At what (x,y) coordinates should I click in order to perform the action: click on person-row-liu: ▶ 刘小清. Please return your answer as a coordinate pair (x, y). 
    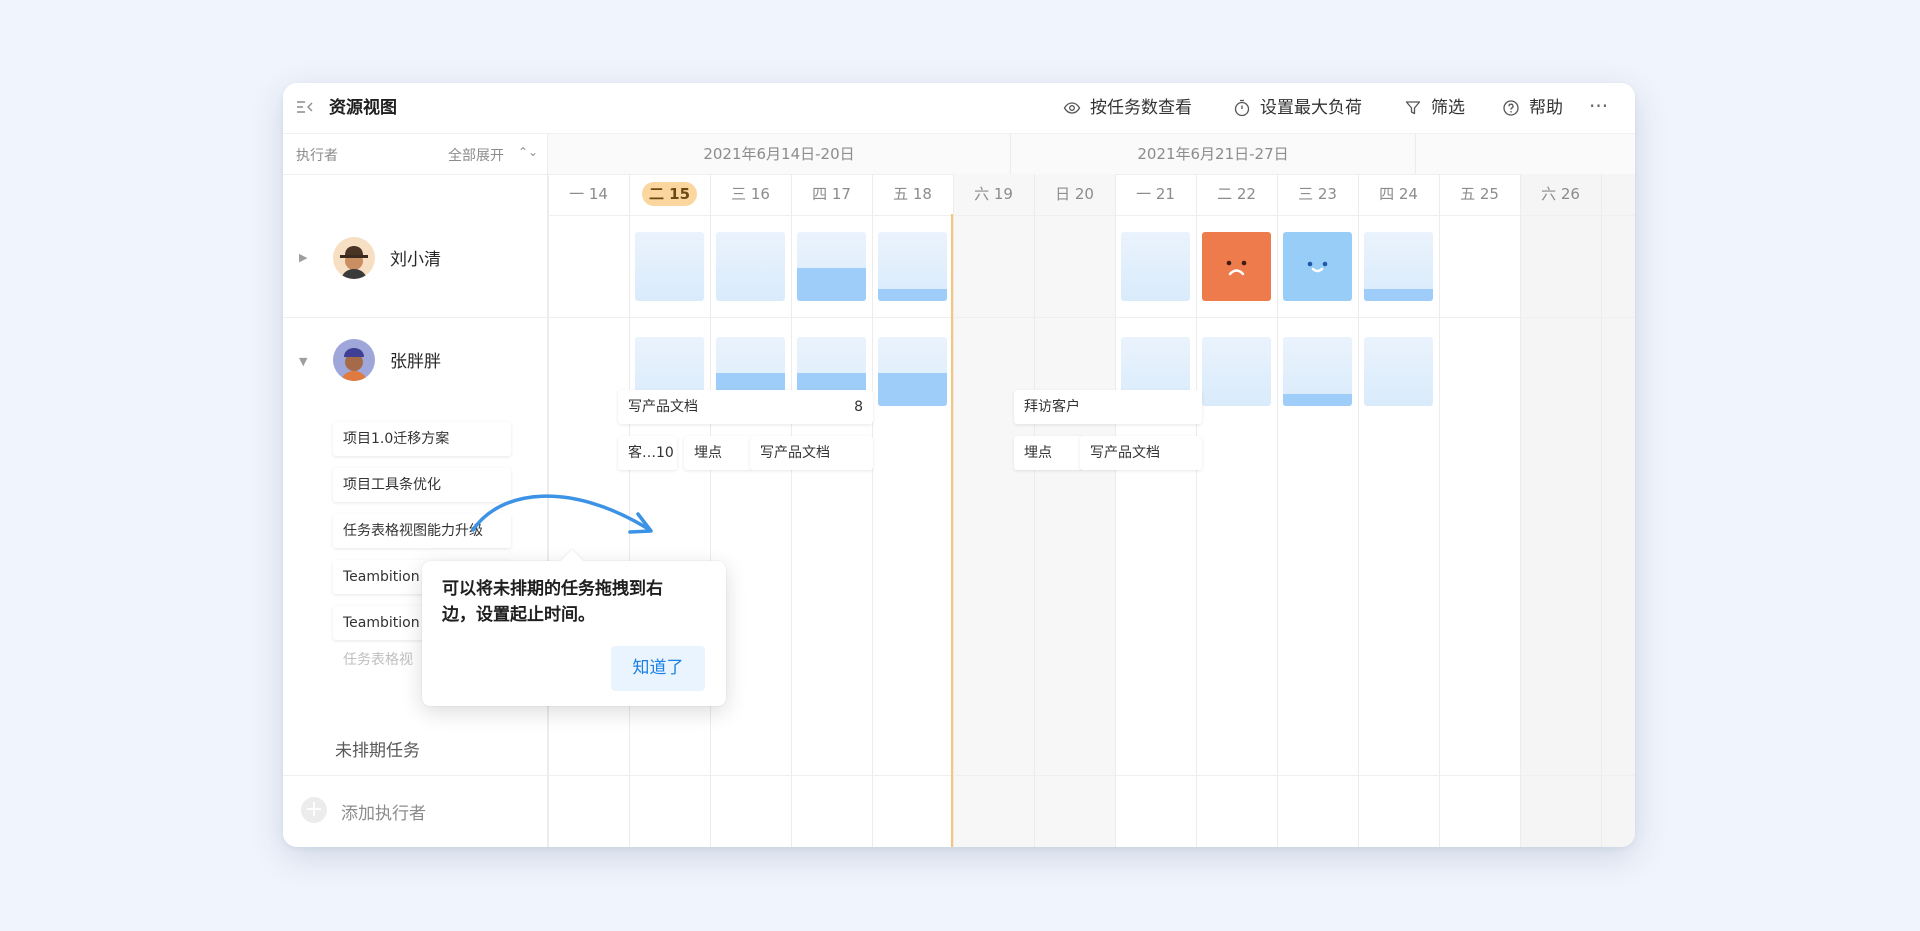
    Looking at the image, I should click on (415, 260).